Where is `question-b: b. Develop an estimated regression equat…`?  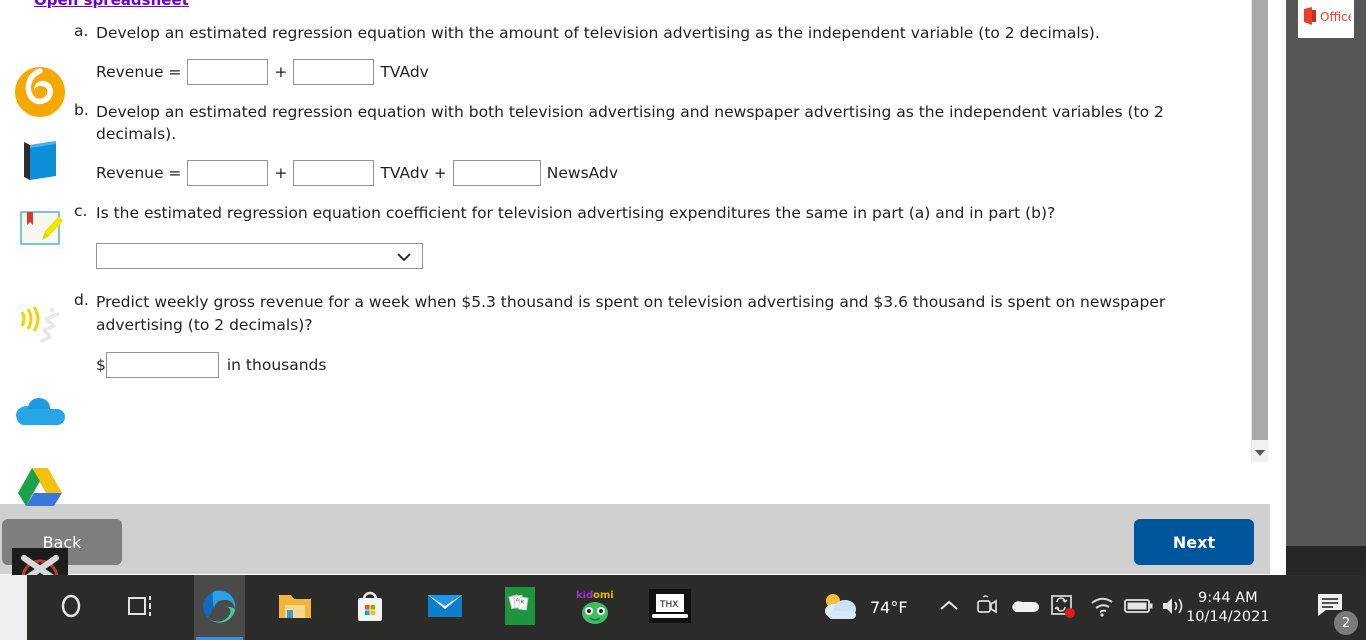 question-b: b. Develop an estimated regression equat… is located at coordinates (615, 143).